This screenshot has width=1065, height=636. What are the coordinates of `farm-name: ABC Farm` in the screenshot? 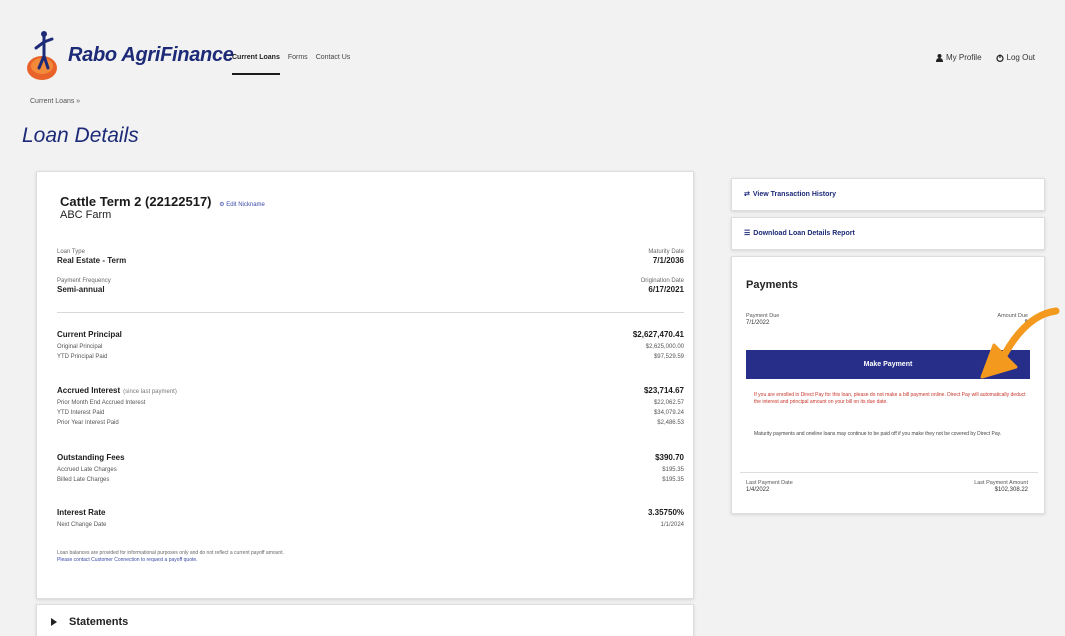 It's located at (86, 215).